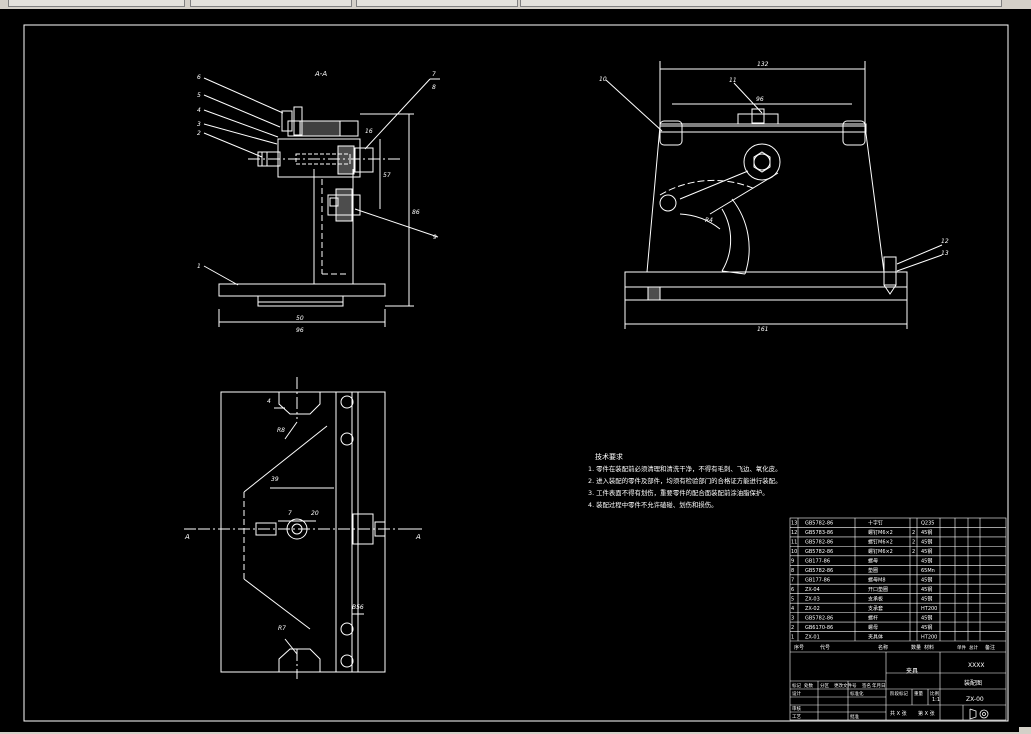 The height and width of the screenshot is (734, 1031). Describe the element at coordinates (792, 609) in the screenshot. I see `part-no: 4` at that location.